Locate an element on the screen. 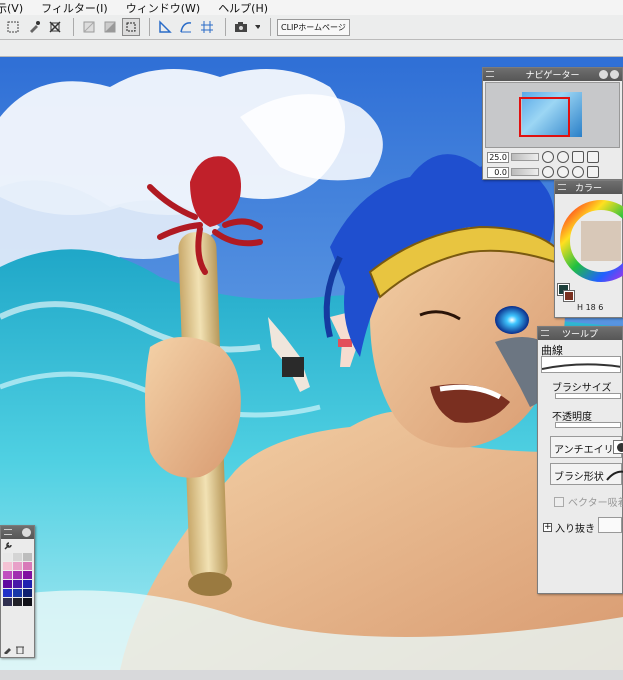  rotate-left-icon is located at coordinates (548, 172).